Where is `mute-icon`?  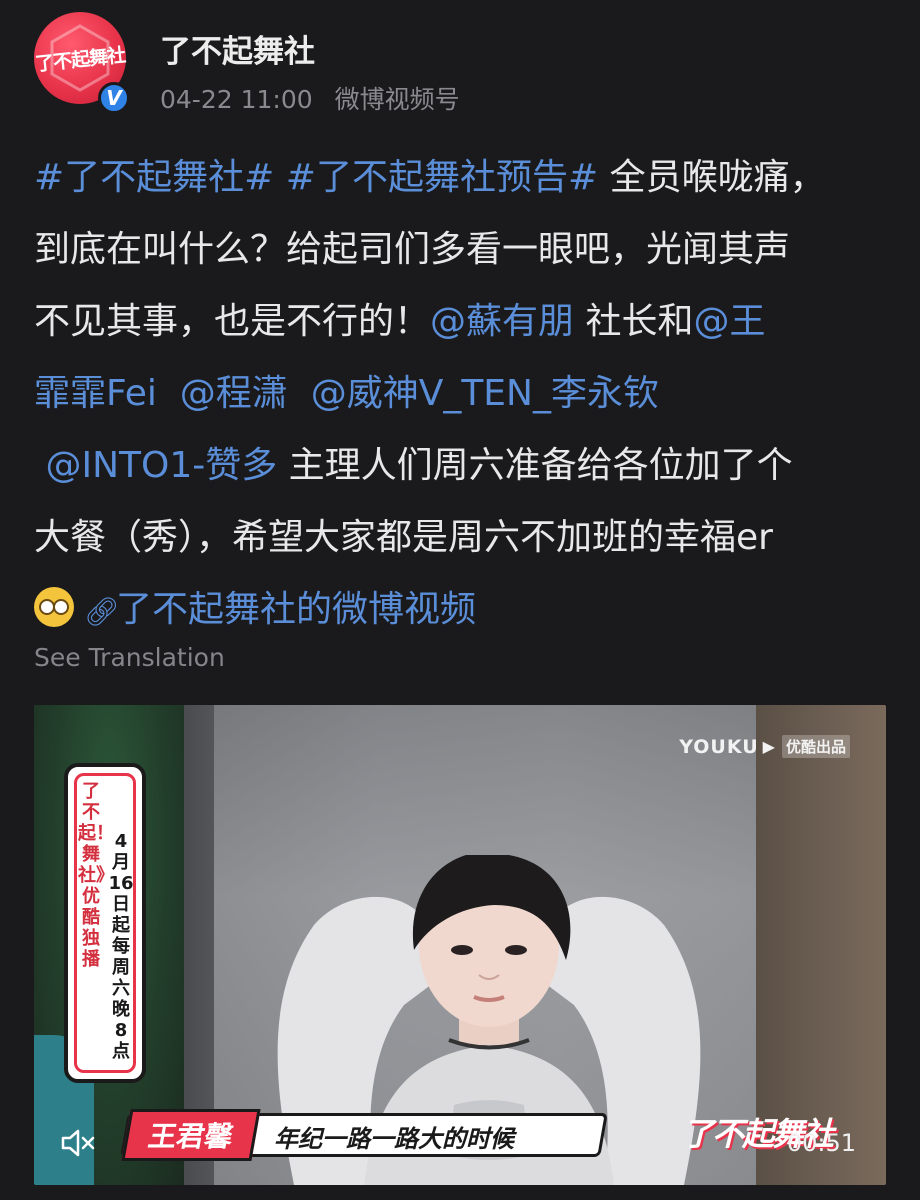
mute-icon is located at coordinates (78, 1143).